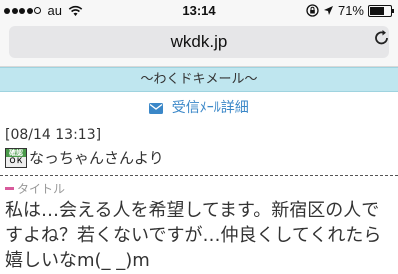 This screenshot has width=398, height=274. I want to click on received-mail-detail-link: 受信ﾒｰﾙ詳細, so click(199, 107).